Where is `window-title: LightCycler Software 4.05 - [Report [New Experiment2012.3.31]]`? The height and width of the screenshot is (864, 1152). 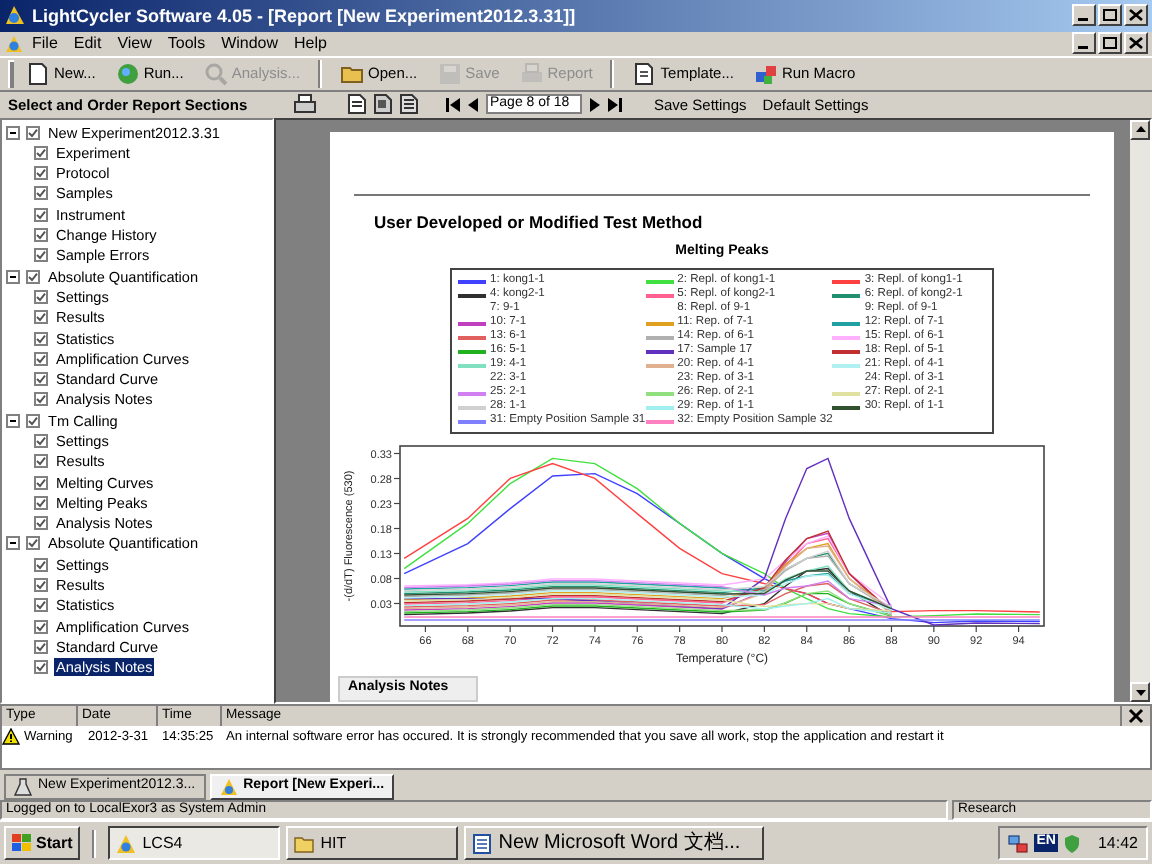 window-title: LightCycler Software 4.05 - [Report [New Experiment2012.3.31]] is located at coordinates (304, 16).